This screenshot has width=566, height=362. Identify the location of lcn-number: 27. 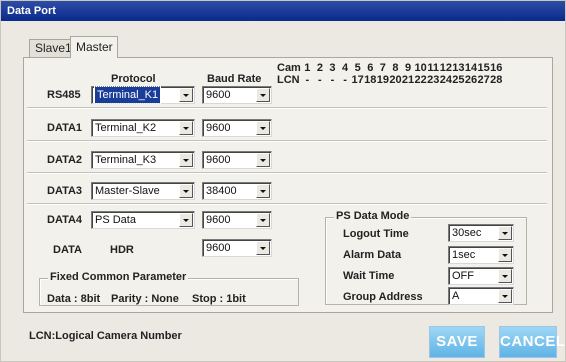
(483, 80).